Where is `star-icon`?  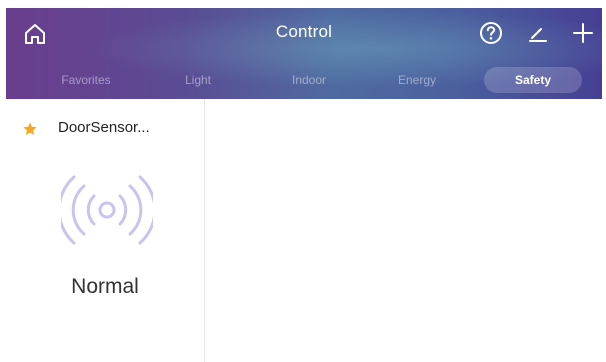 star-icon is located at coordinates (30, 128).